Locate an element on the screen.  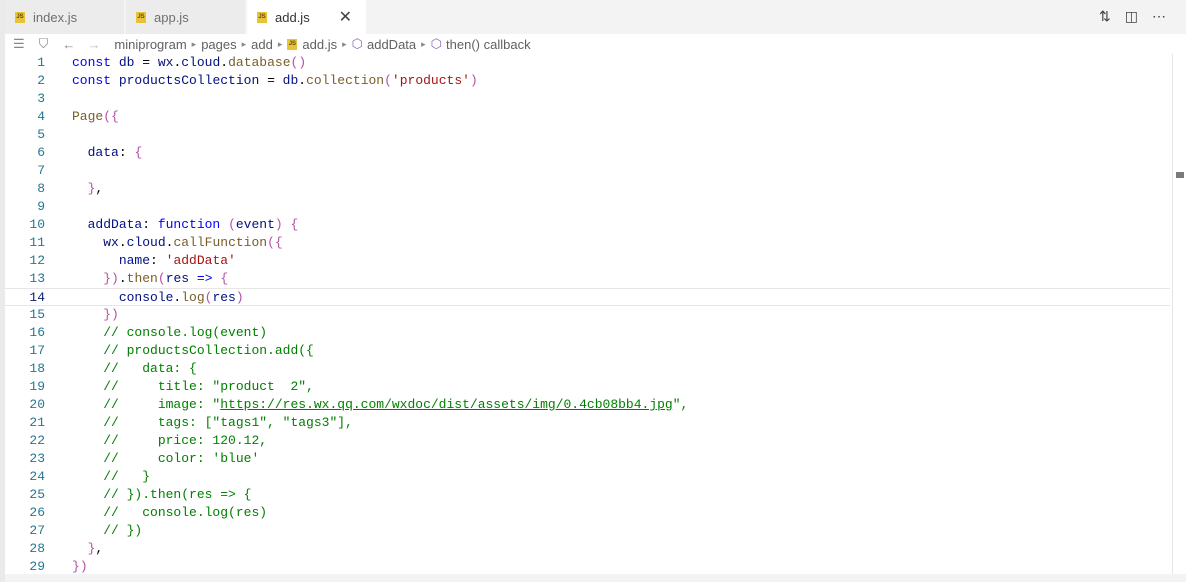
code-text: console.log(res) is located at coordinates (181, 297).